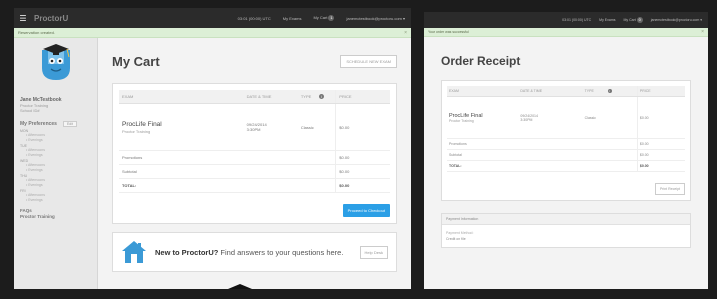  What do you see at coordinates (142, 124) in the screenshot?
I see `exam-name: ProcLife Final` at bounding box center [142, 124].